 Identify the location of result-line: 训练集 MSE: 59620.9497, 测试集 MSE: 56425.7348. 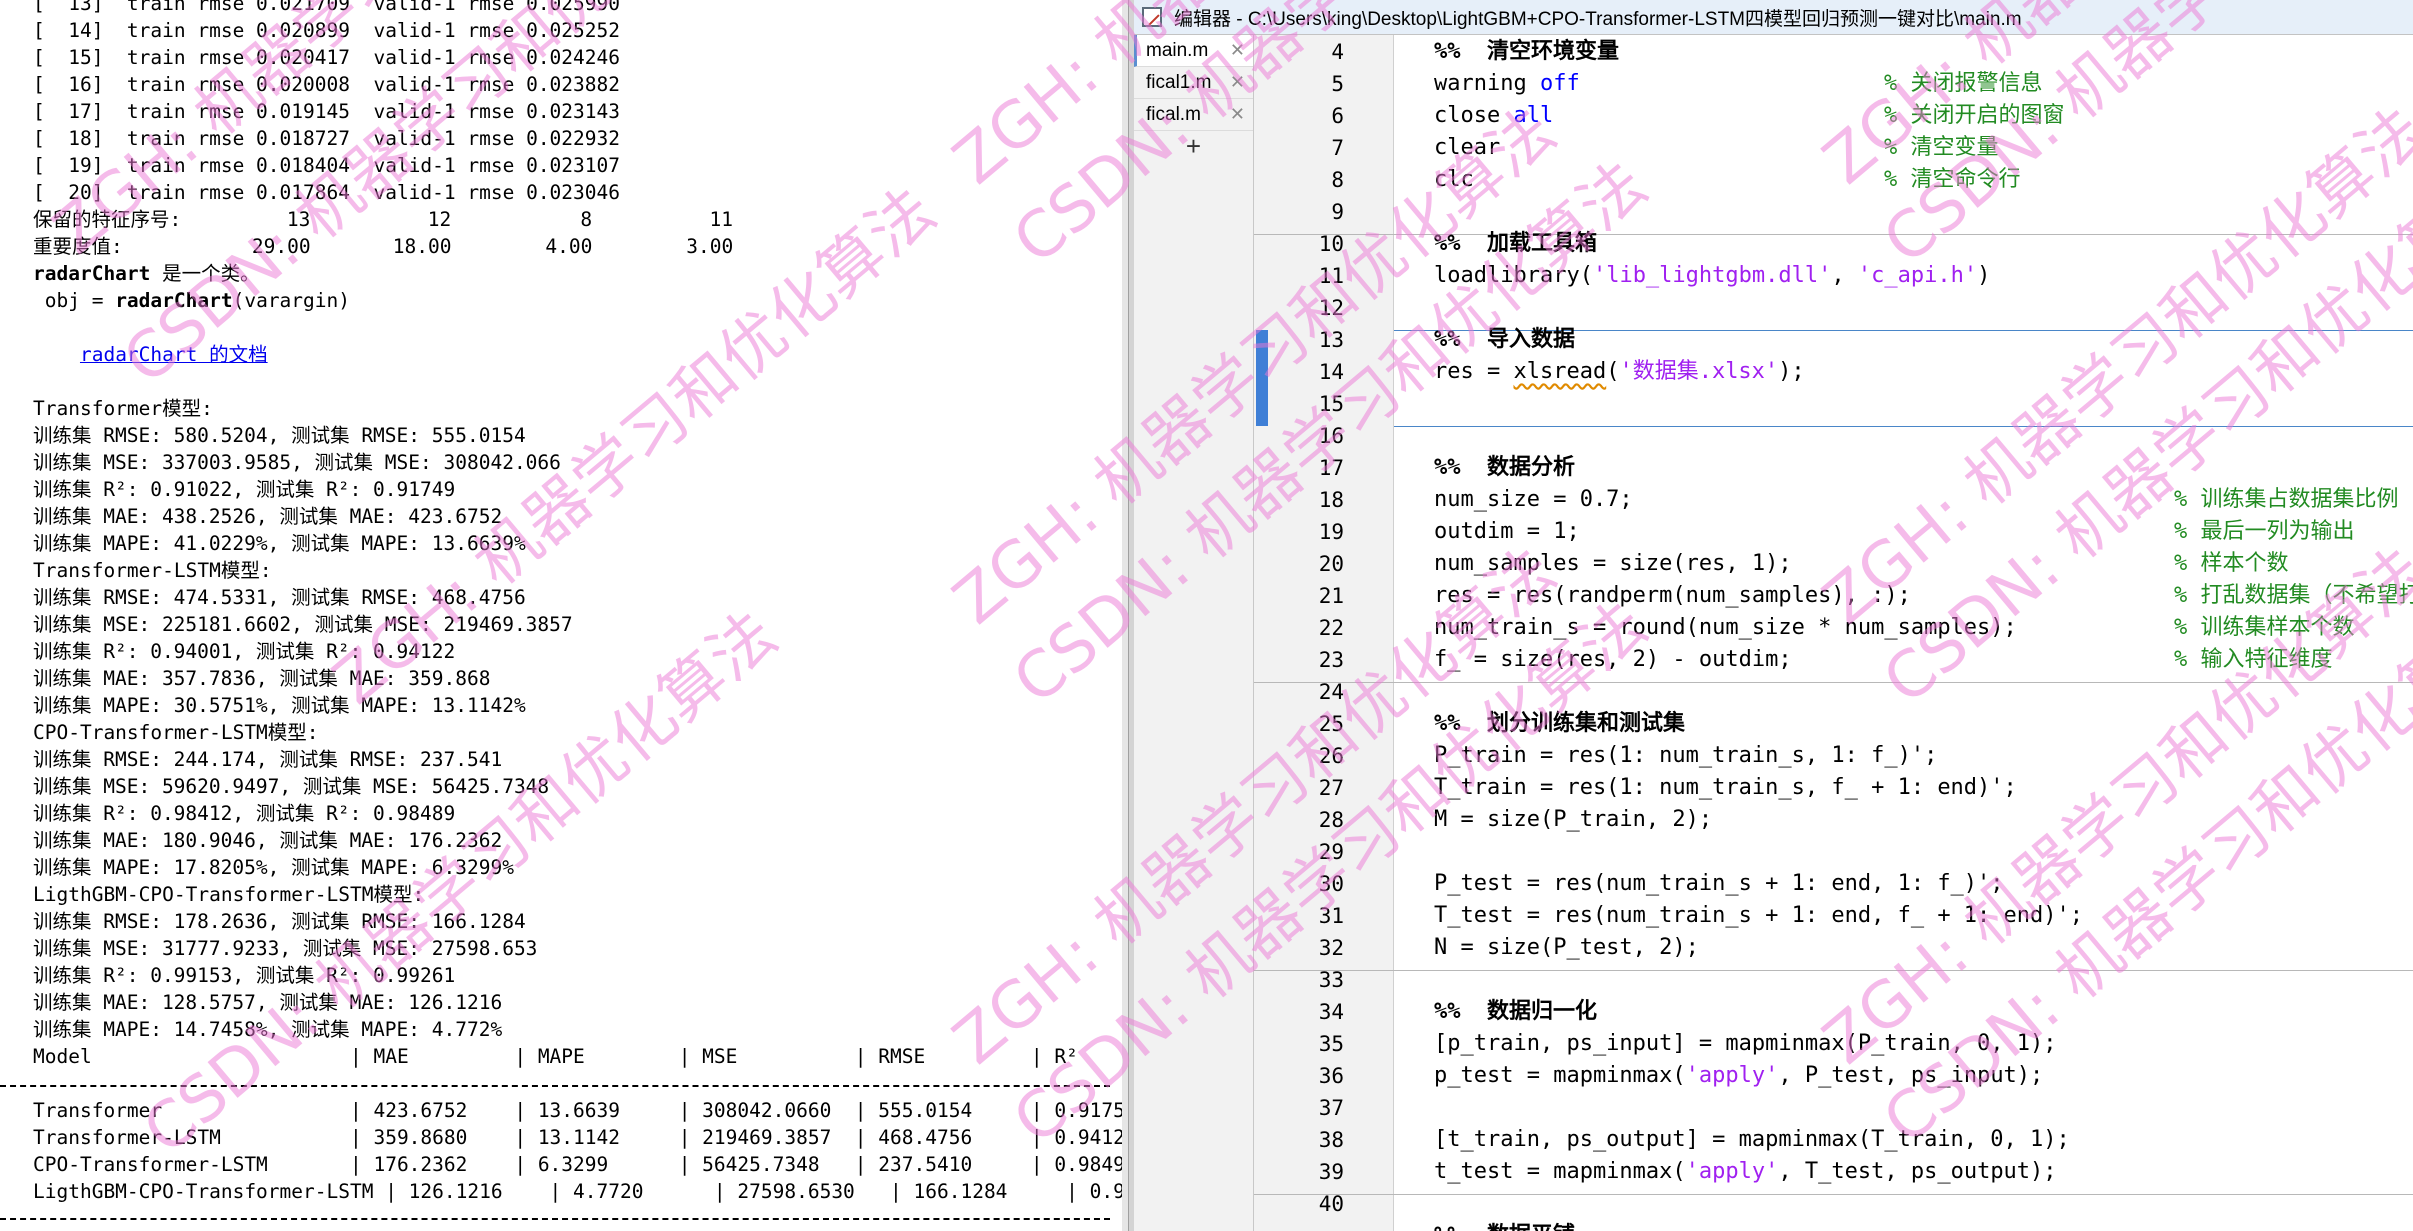
(291, 786).